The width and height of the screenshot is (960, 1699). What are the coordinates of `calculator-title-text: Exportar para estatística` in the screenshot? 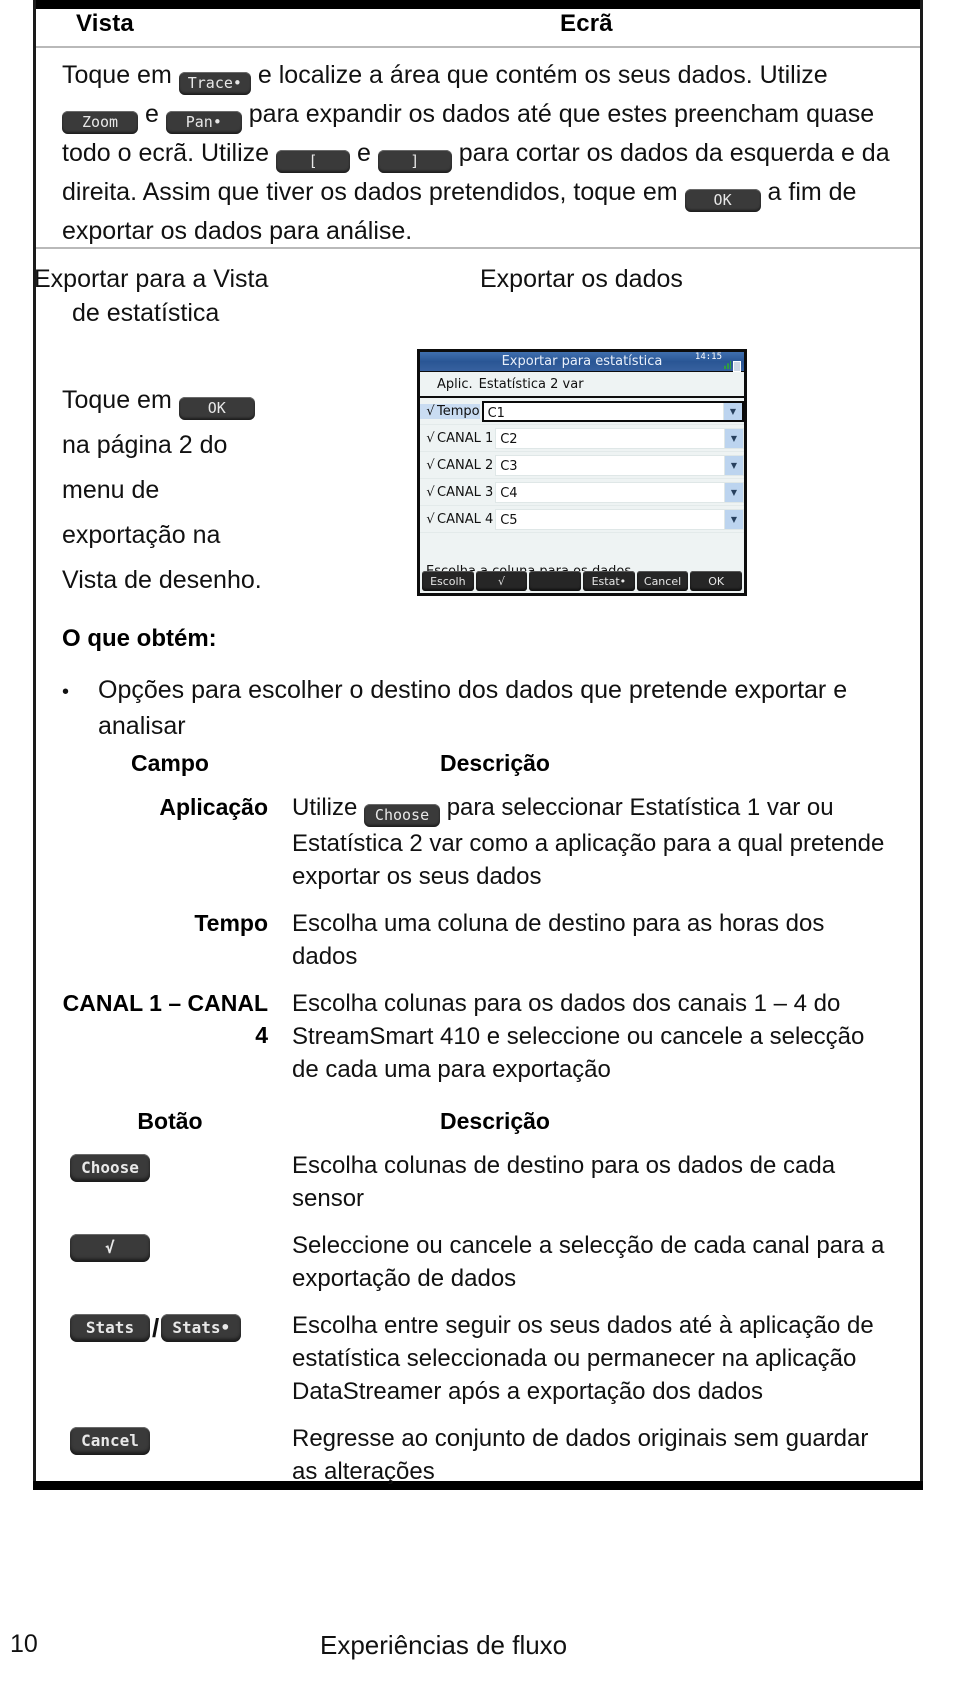 It's located at (582, 361).